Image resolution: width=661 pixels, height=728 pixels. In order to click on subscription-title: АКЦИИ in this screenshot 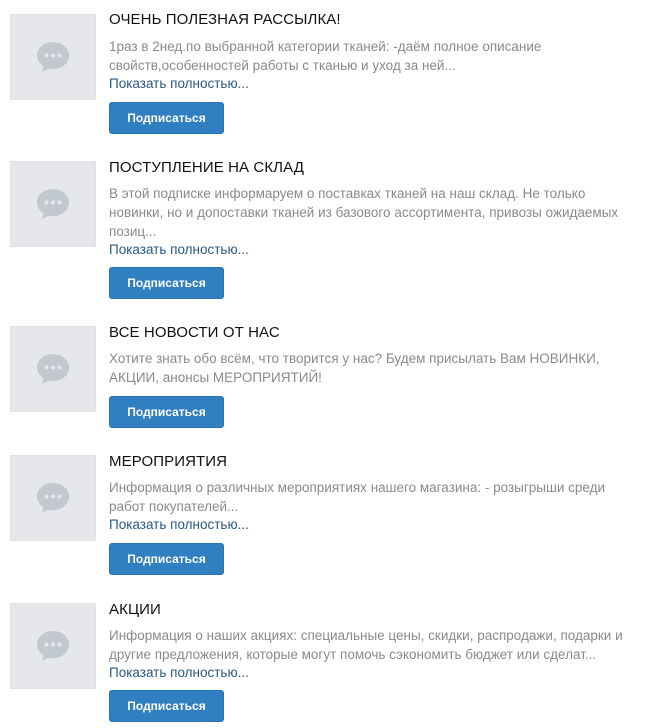, I will do `click(135, 609)`.